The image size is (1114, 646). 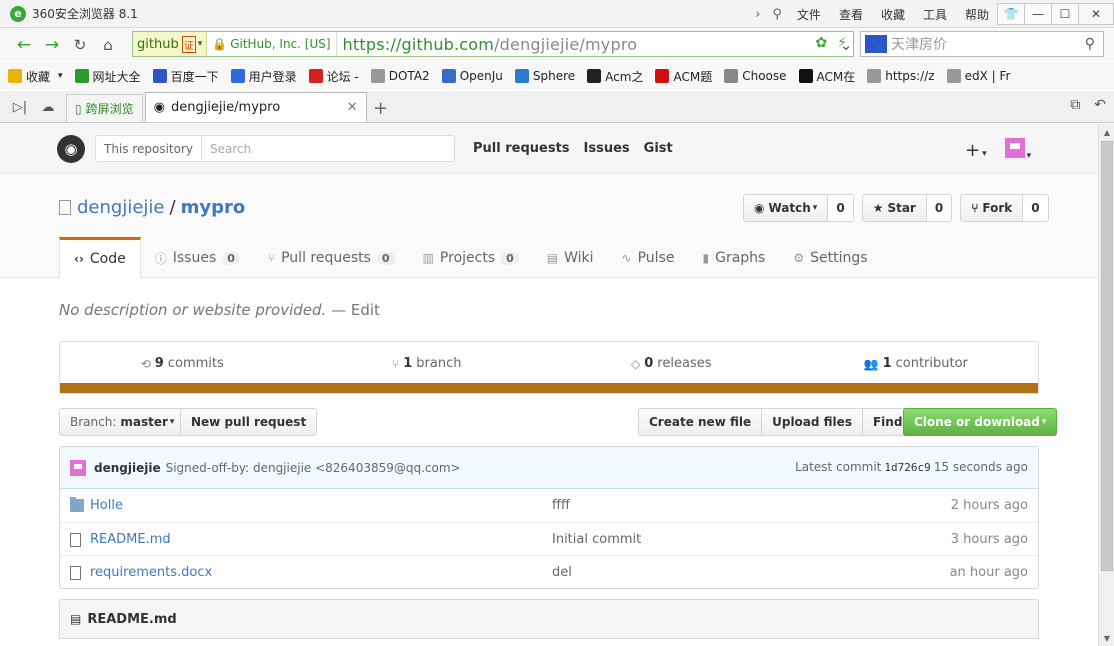 What do you see at coordinates (919, 44) in the screenshot?
I see `search-input: 天津房价` at bounding box center [919, 44].